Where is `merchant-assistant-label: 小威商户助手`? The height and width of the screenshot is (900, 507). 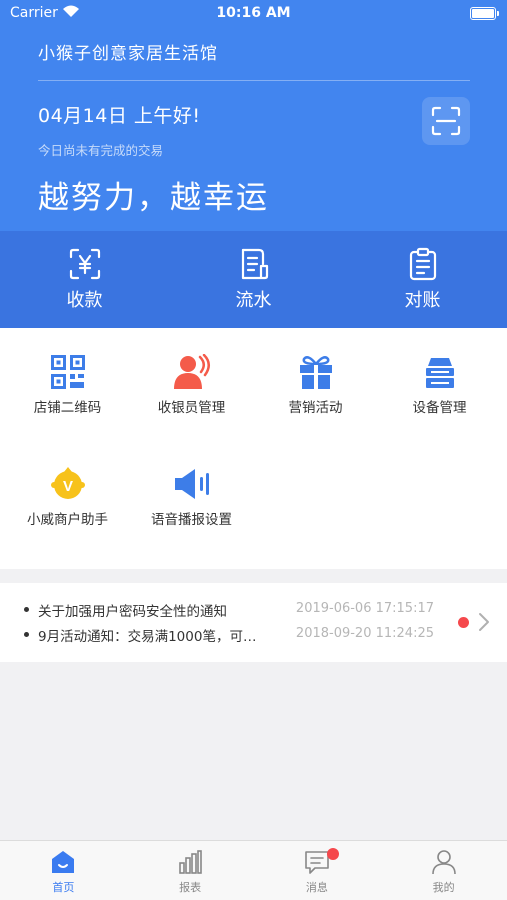 merchant-assistant-label: 小威商户助手 is located at coordinates (67, 520).